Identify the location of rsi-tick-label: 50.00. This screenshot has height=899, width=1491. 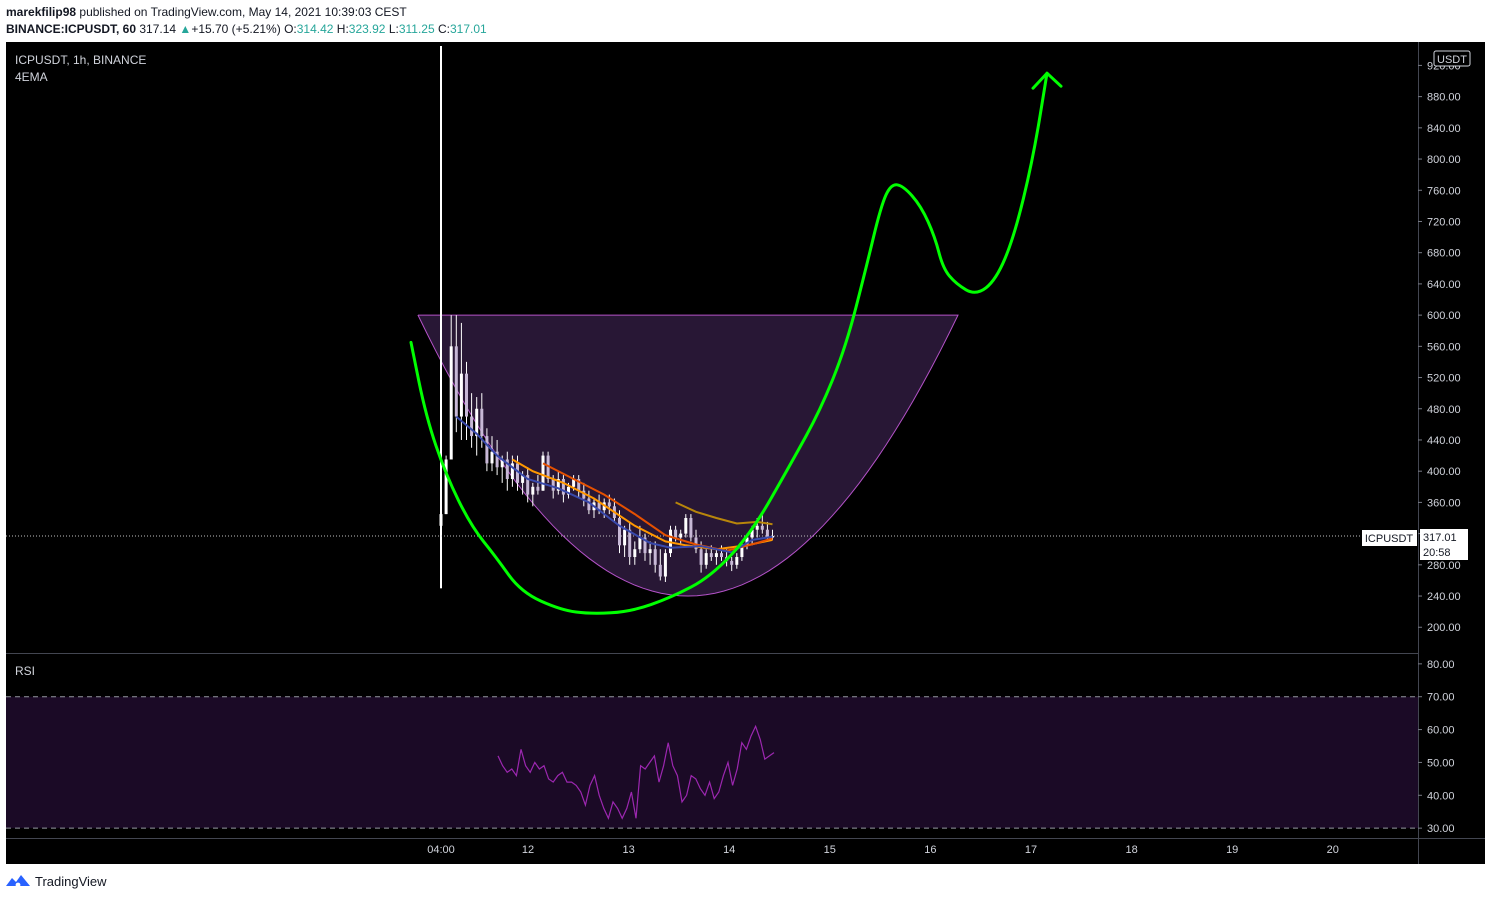
(1441, 763).